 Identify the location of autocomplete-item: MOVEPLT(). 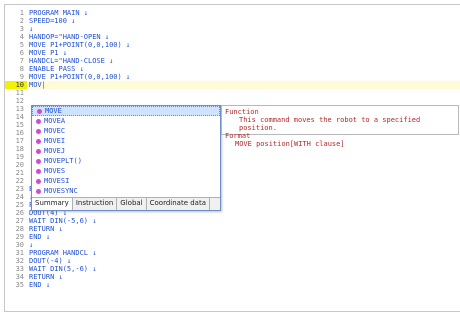
(126, 161).